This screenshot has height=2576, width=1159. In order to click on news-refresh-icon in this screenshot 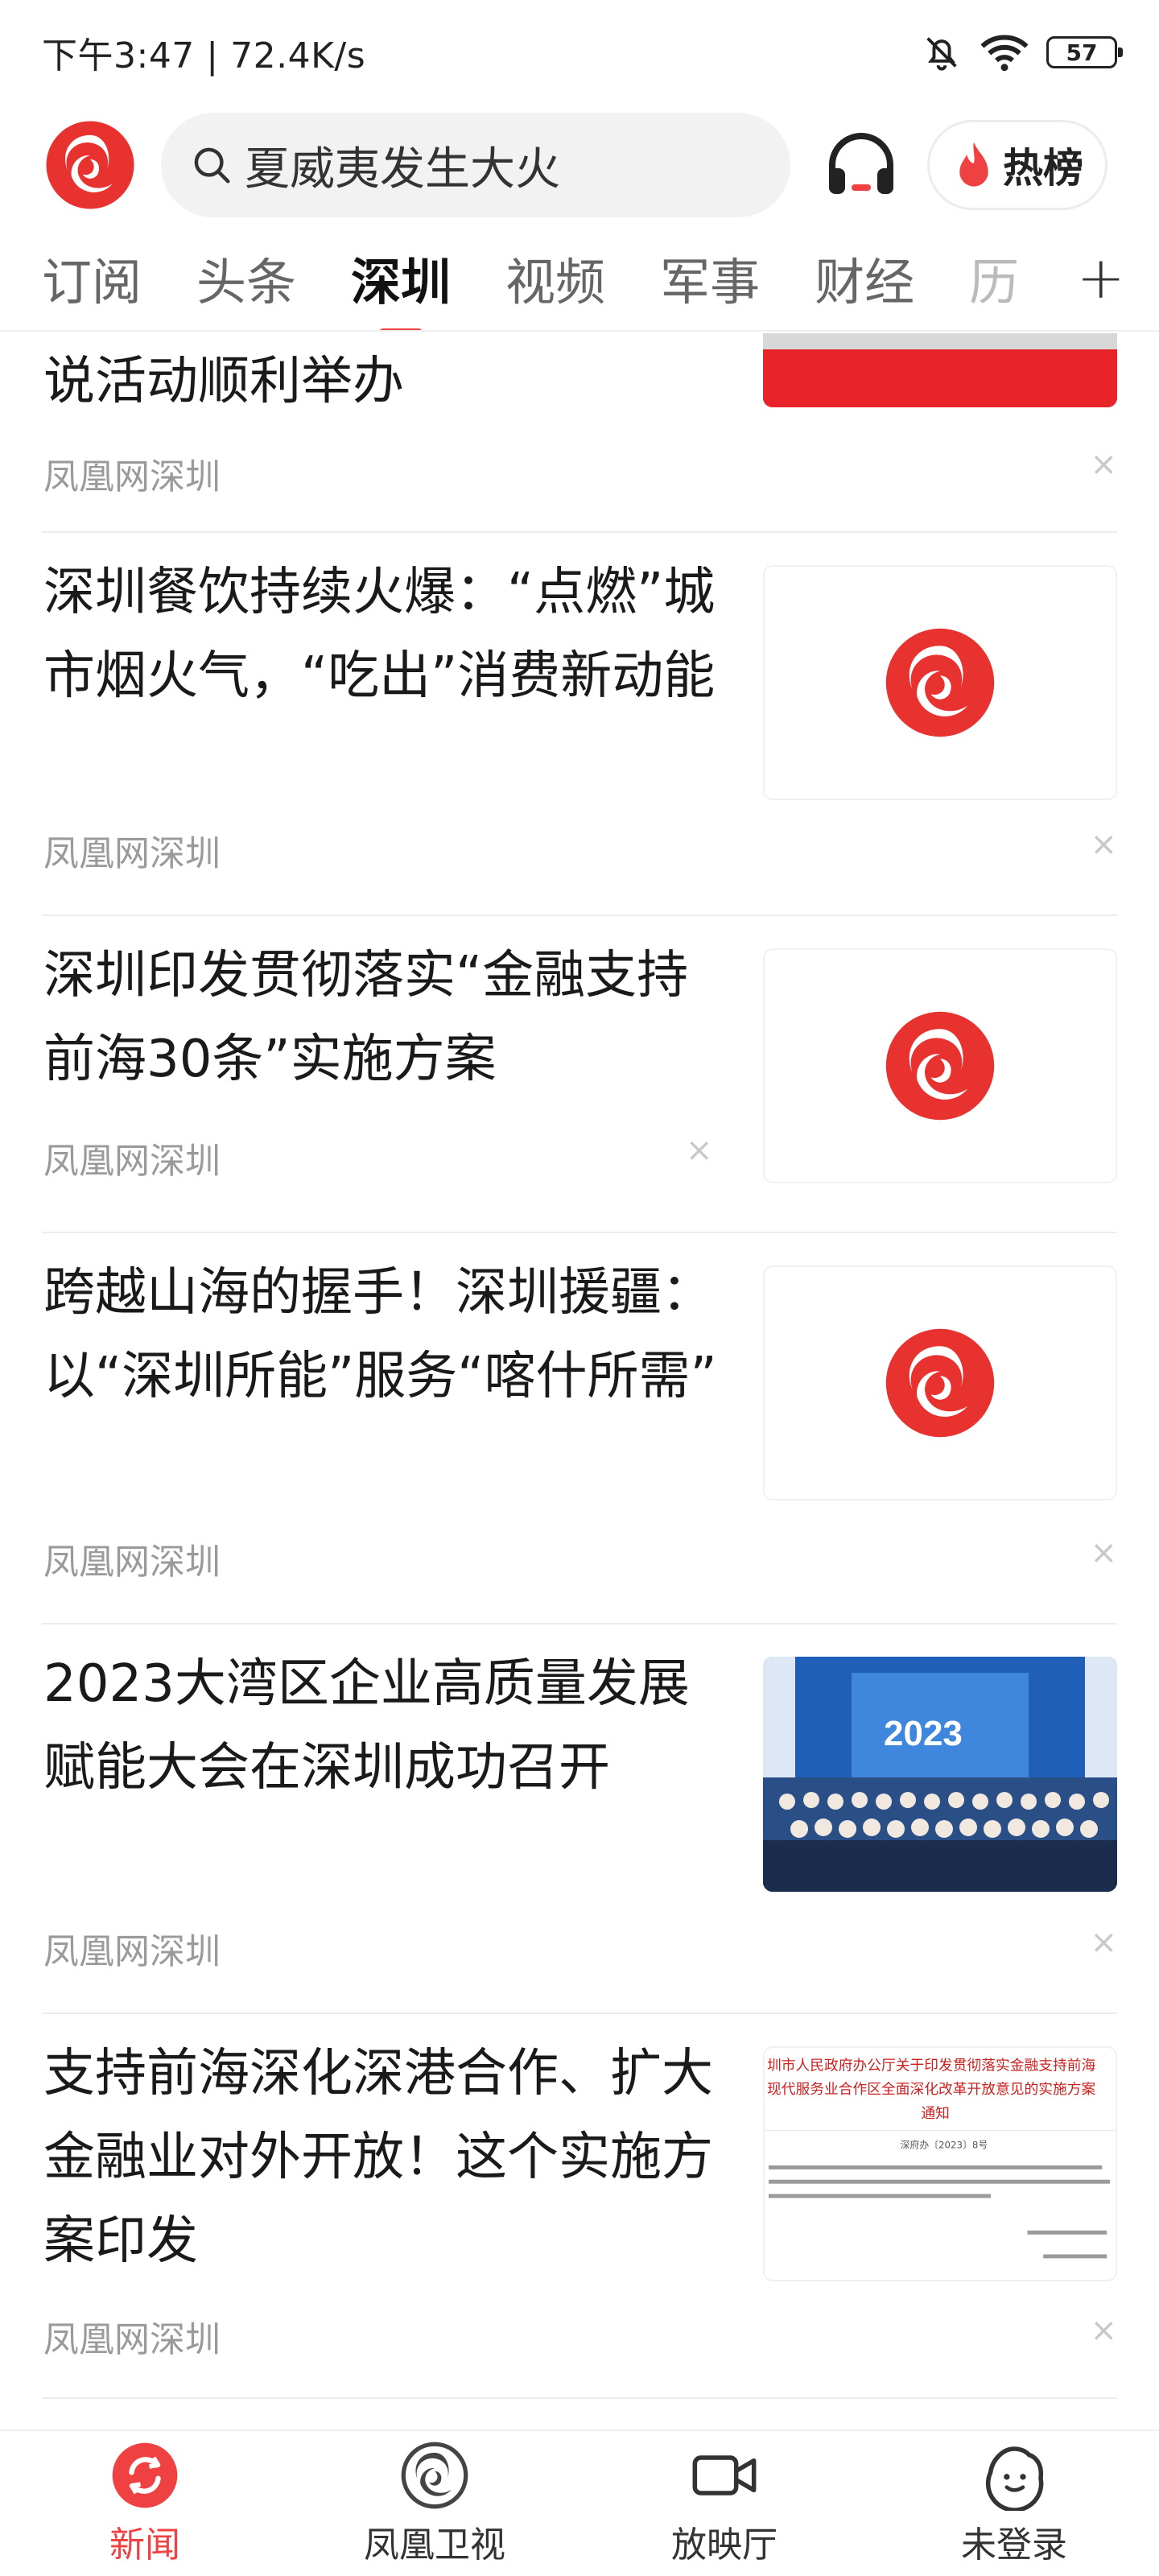, I will do `click(145, 2475)`.